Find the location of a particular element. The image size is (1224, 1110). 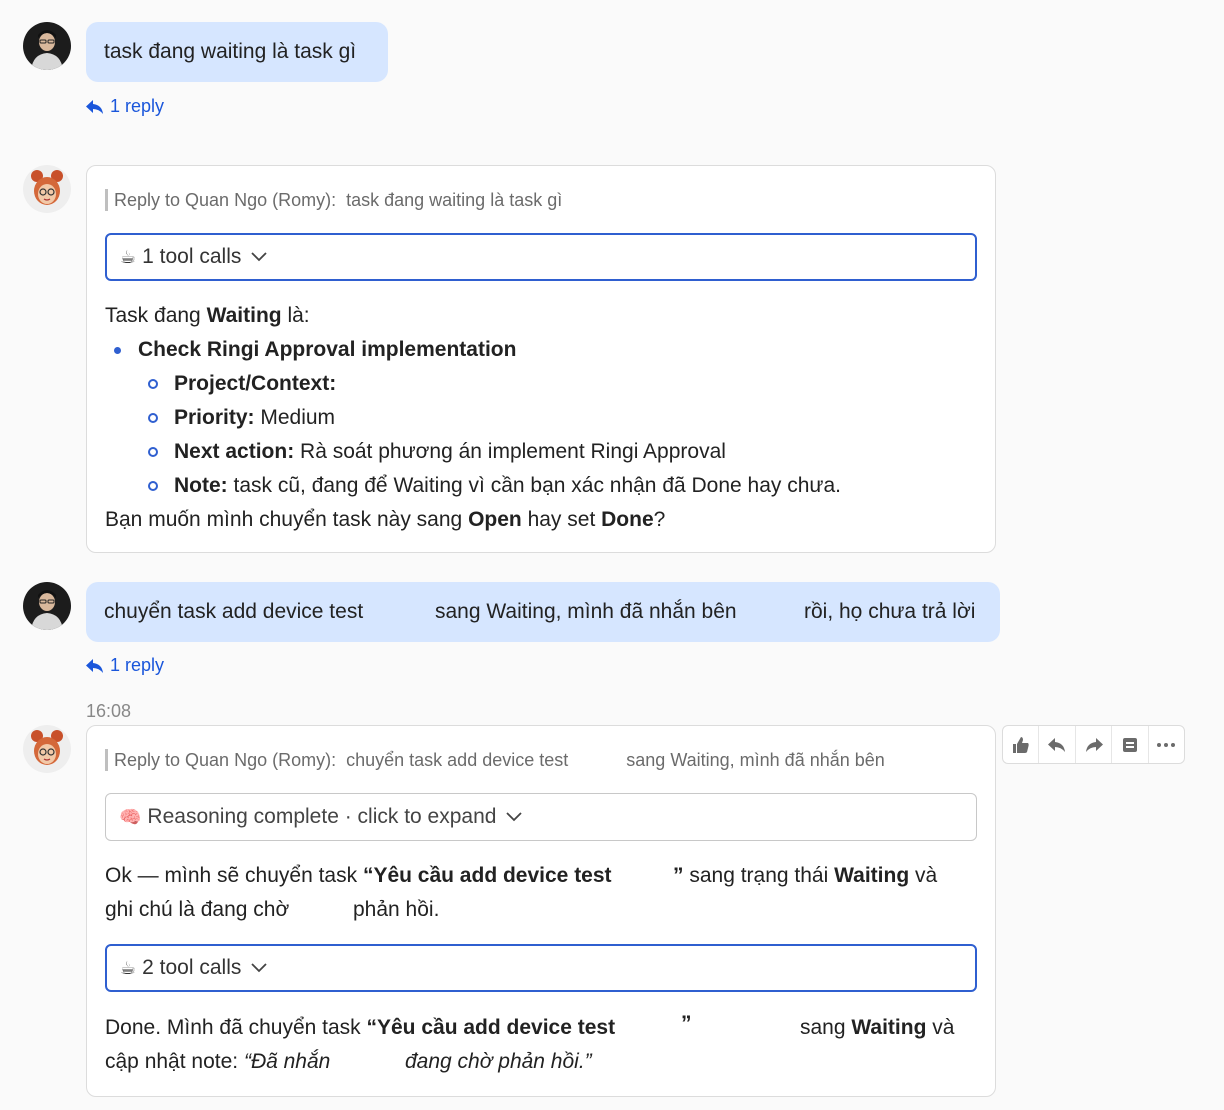

archive-button is located at coordinates (1130, 744).